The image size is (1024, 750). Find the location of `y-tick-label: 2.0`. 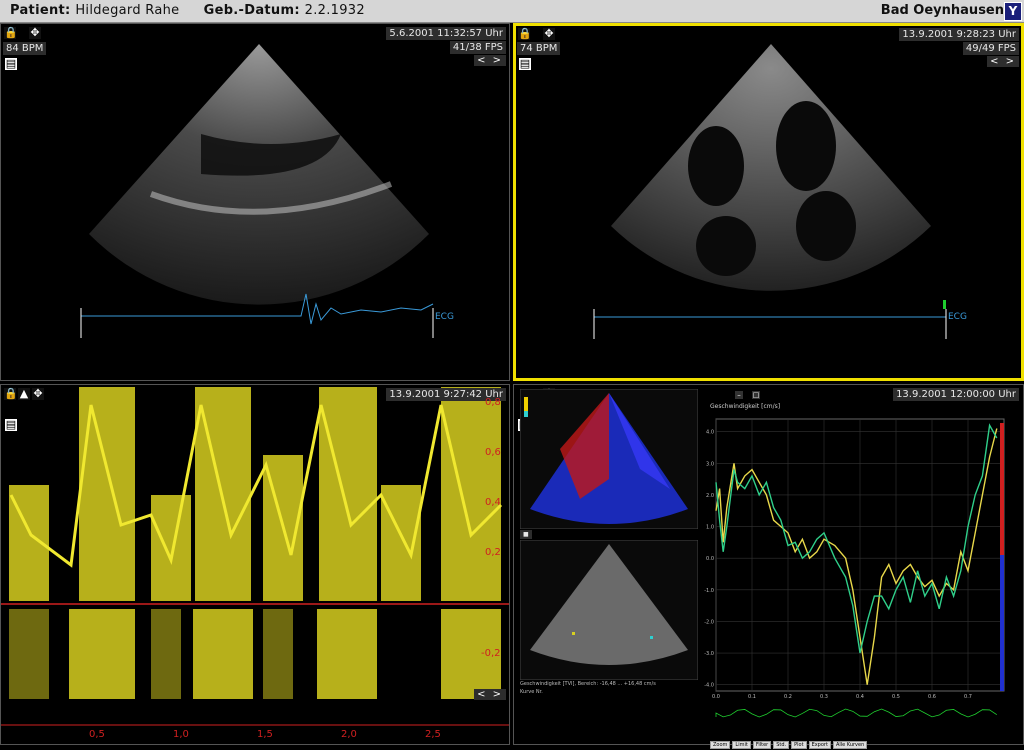

y-tick-label: 2.0 is located at coordinates (710, 496).